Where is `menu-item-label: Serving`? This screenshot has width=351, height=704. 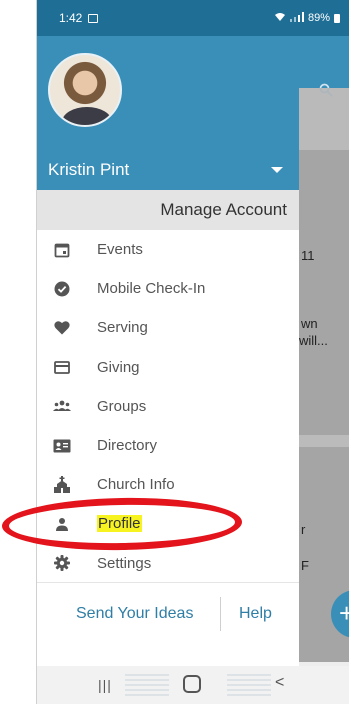
menu-item-label: Serving is located at coordinates (122, 328).